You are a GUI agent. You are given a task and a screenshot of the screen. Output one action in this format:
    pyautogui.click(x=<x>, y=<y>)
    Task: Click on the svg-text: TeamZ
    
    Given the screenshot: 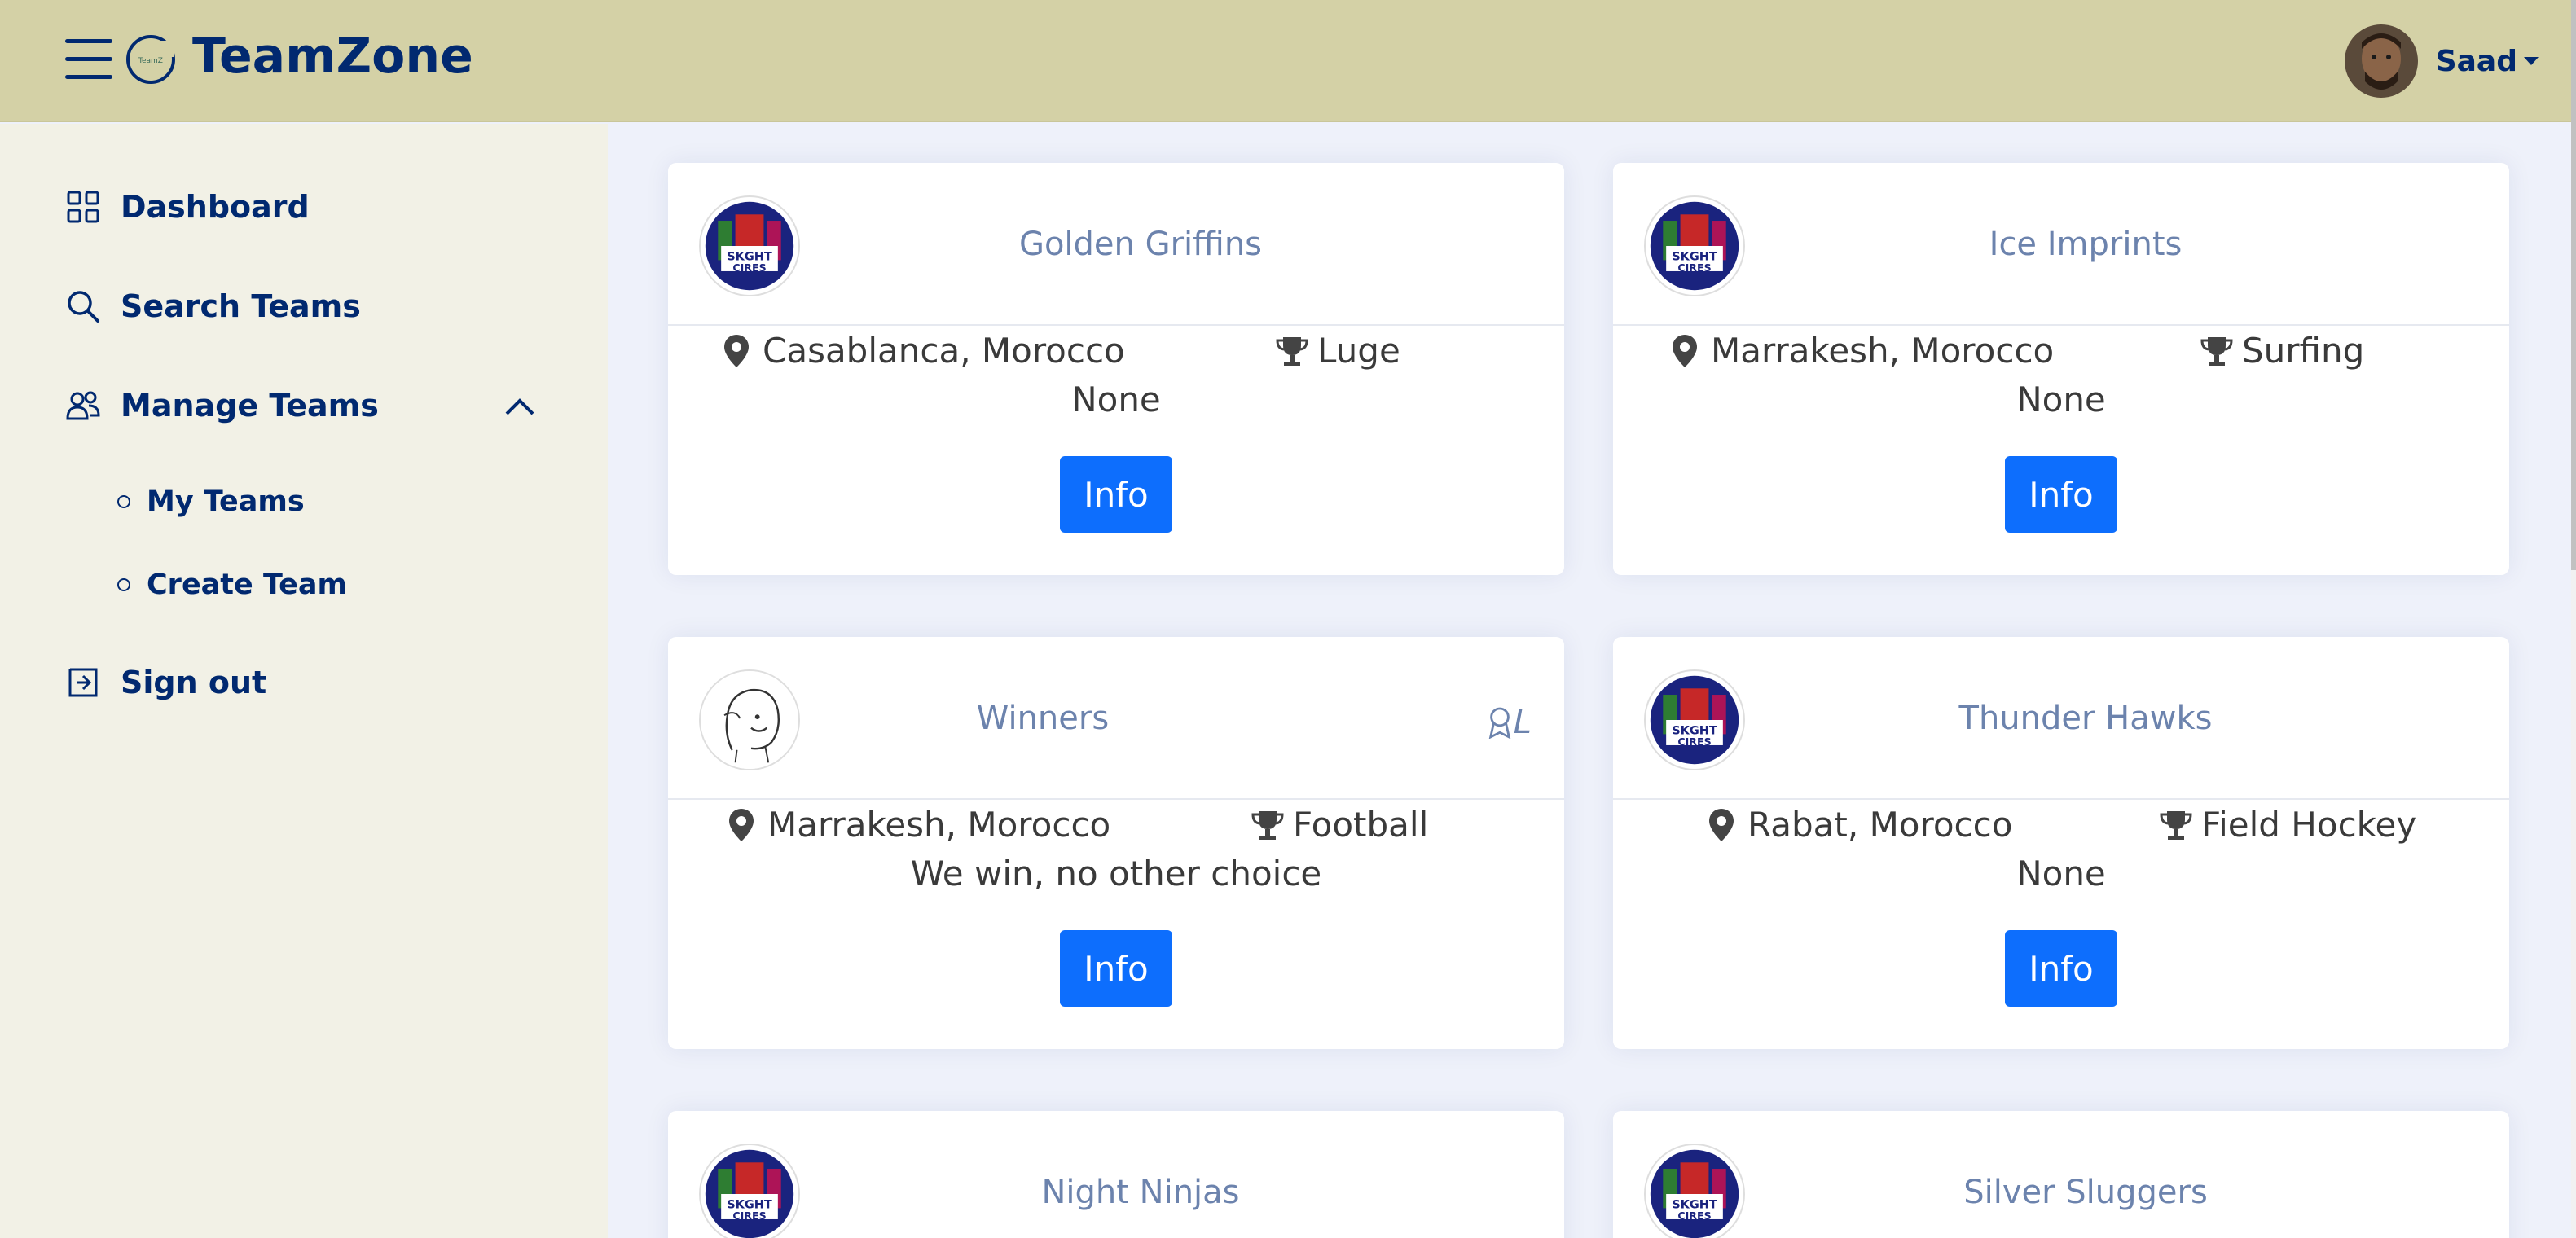 What is the action you would take?
    pyautogui.click(x=150, y=61)
    